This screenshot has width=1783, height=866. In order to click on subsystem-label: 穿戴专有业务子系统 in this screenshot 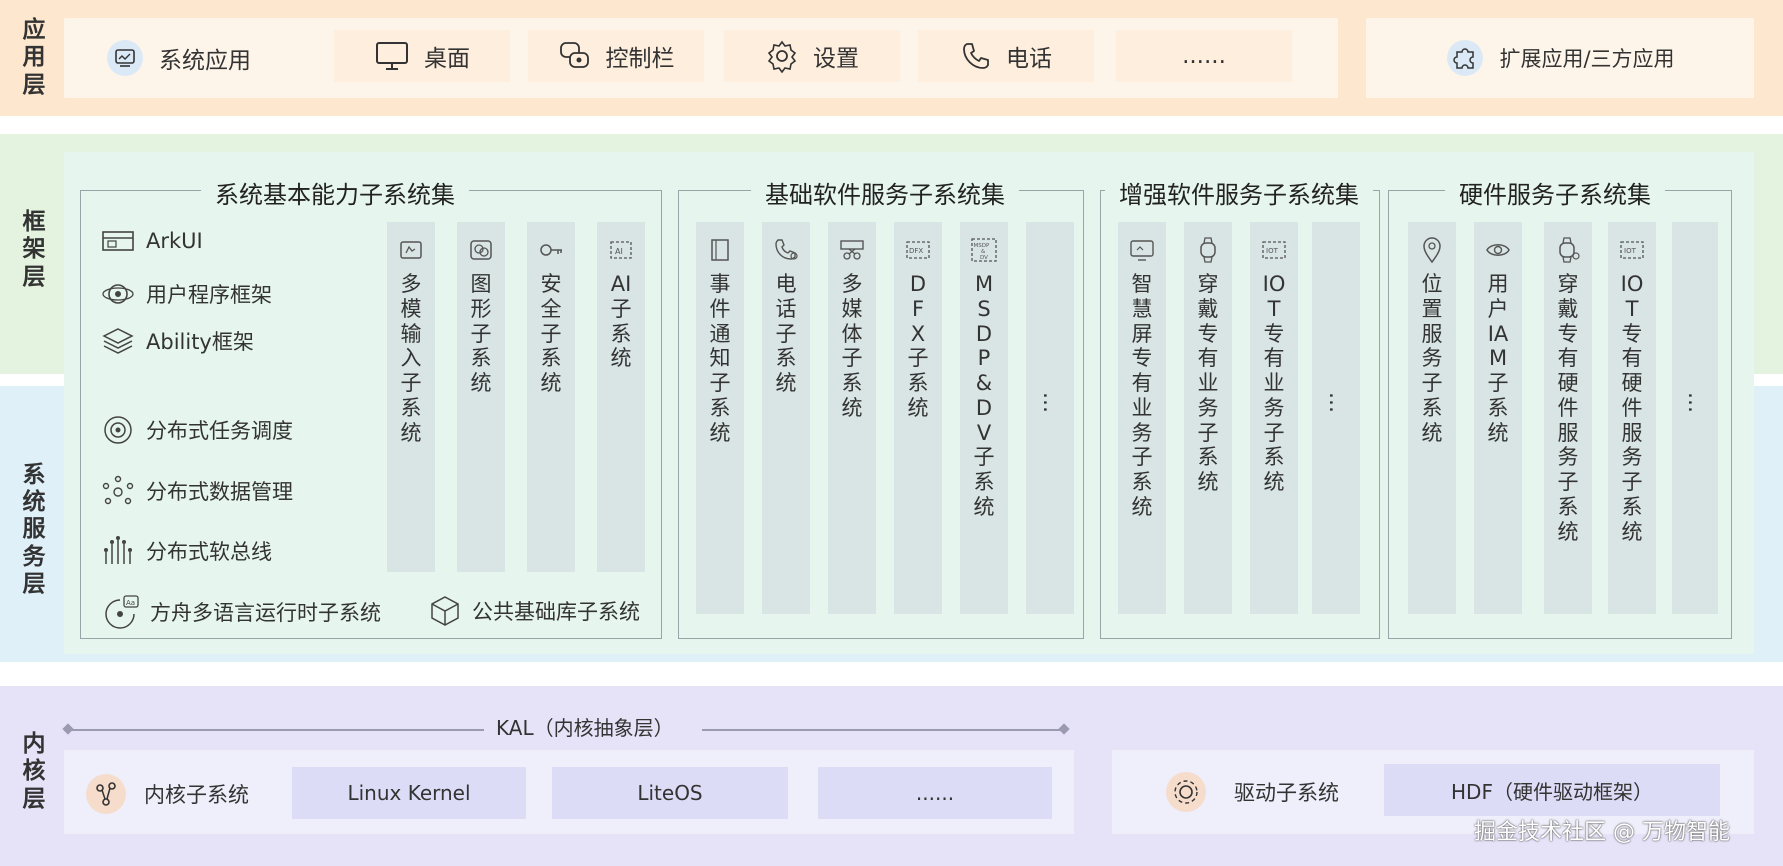, I will do `click(1208, 383)`.